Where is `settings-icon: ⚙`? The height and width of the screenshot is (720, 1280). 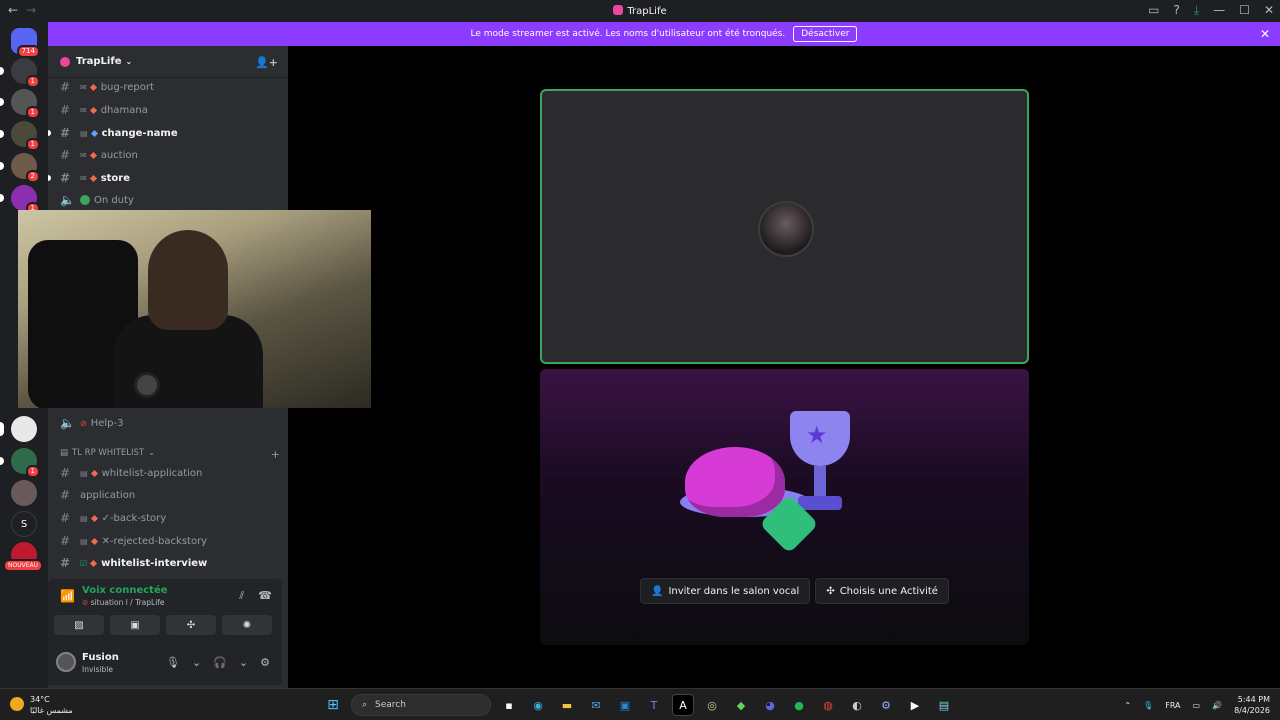 settings-icon: ⚙ is located at coordinates (886, 705).